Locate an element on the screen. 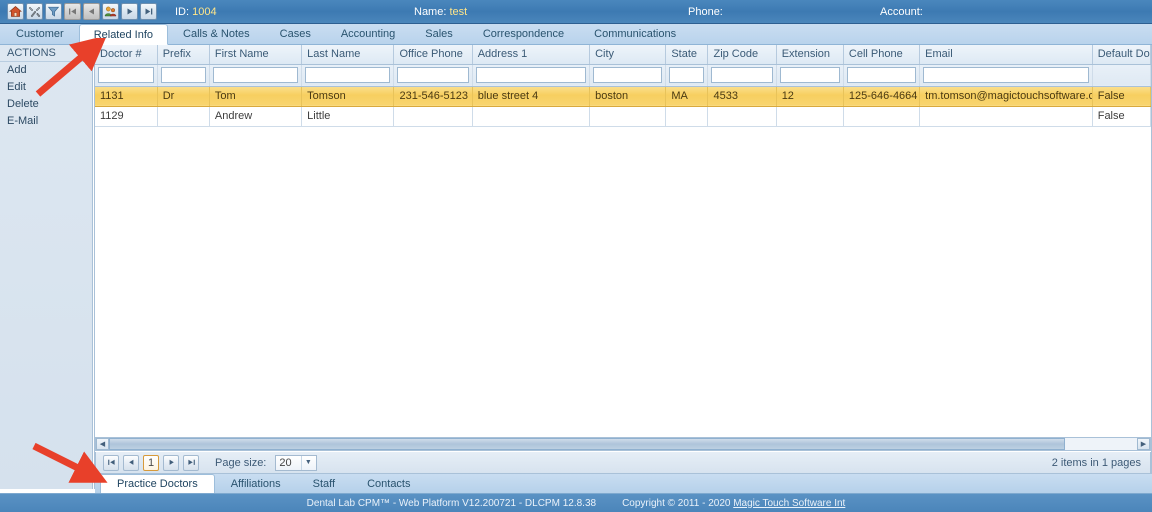  grid-horizontal-scrollbar: ◀ ▶ is located at coordinates (623, 444).